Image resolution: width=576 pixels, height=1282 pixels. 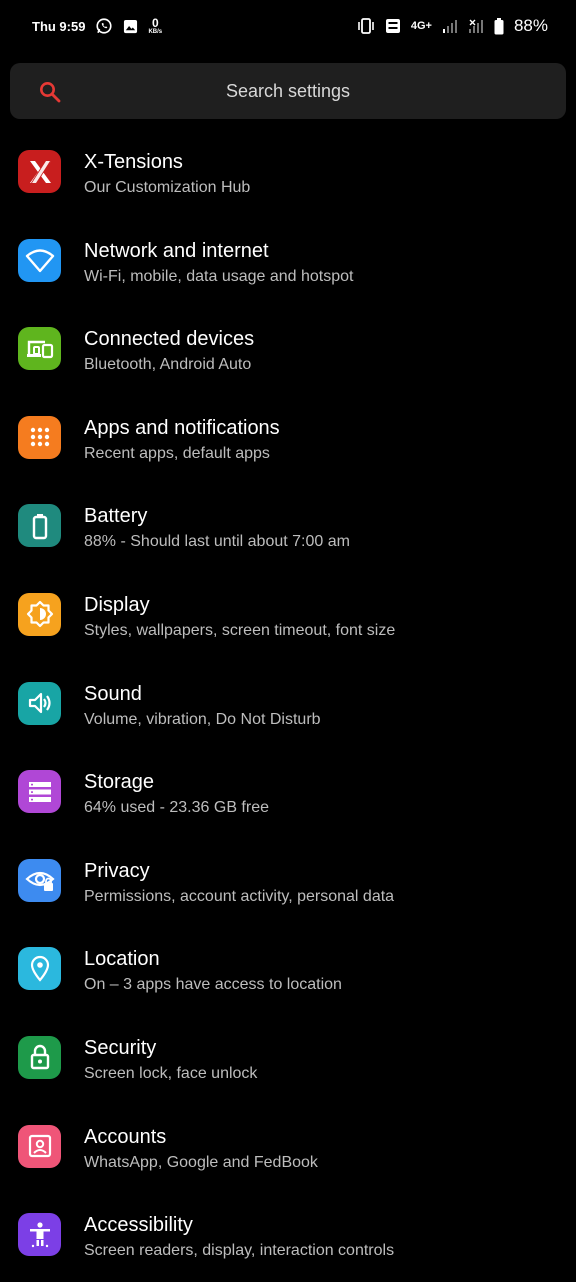 I want to click on privacy-eye-icon, so click(x=39, y=880).